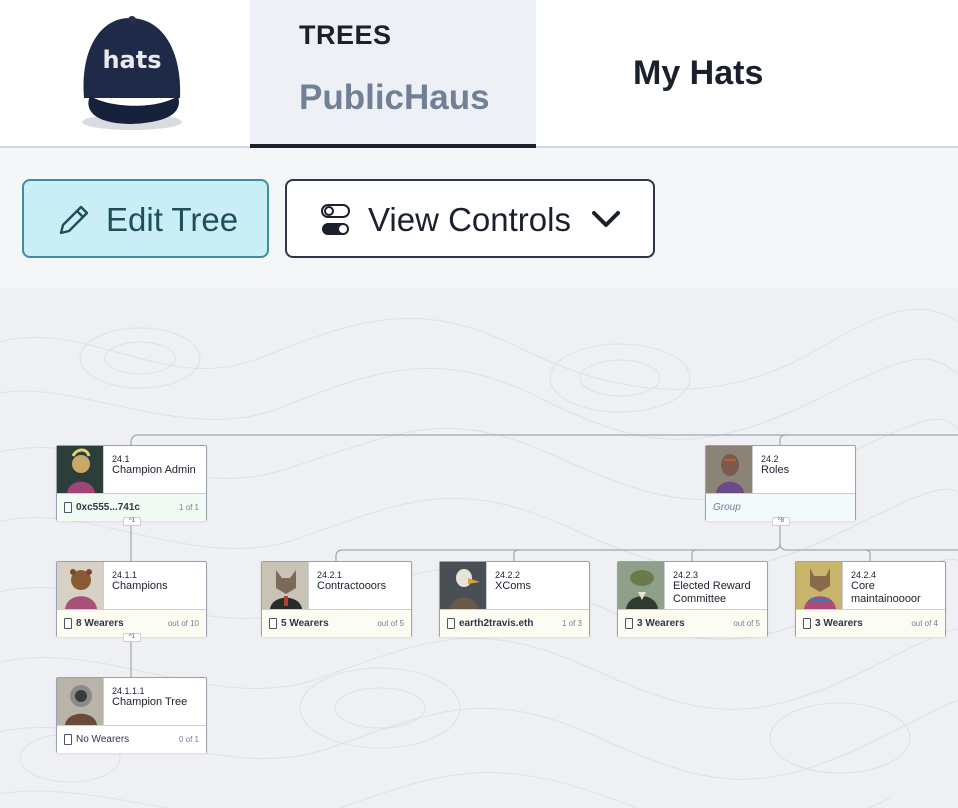 The height and width of the screenshot is (808, 958). What do you see at coordinates (102, 739) in the screenshot?
I see `hat-wearers: No Wearers` at bounding box center [102, 739].